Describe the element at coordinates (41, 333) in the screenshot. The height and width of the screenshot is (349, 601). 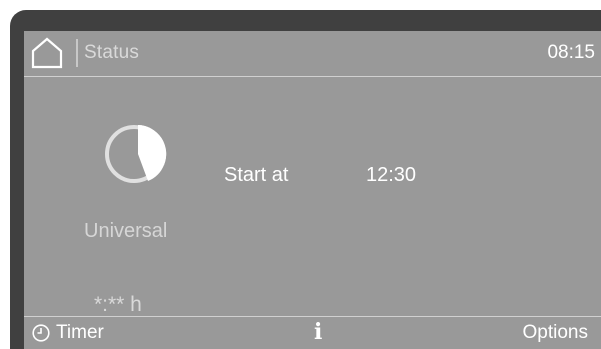
I see `clock-icon` at that location.